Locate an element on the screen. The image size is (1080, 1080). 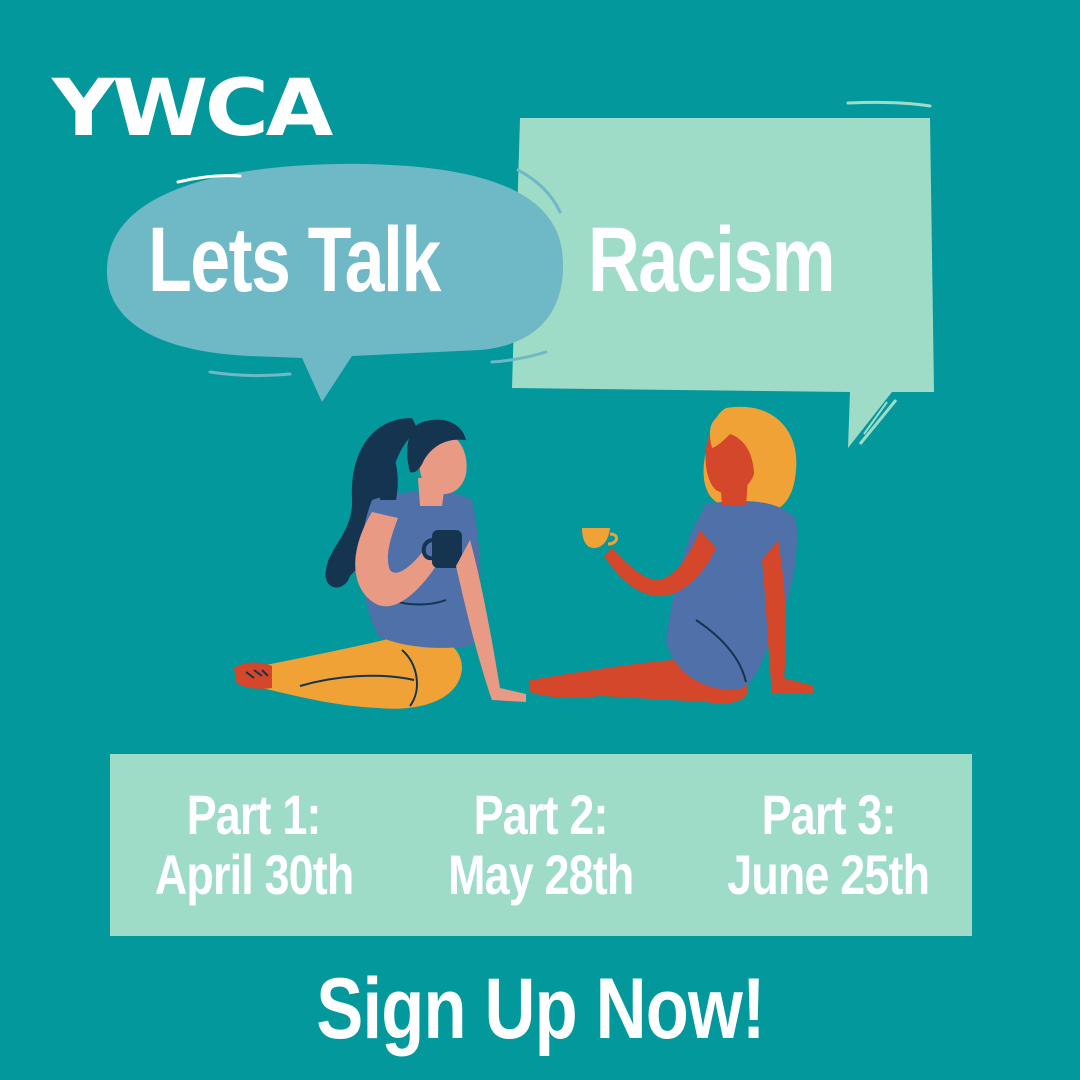
sign-up-text: Sign Up Now! is located at coordinates (540, 1009).